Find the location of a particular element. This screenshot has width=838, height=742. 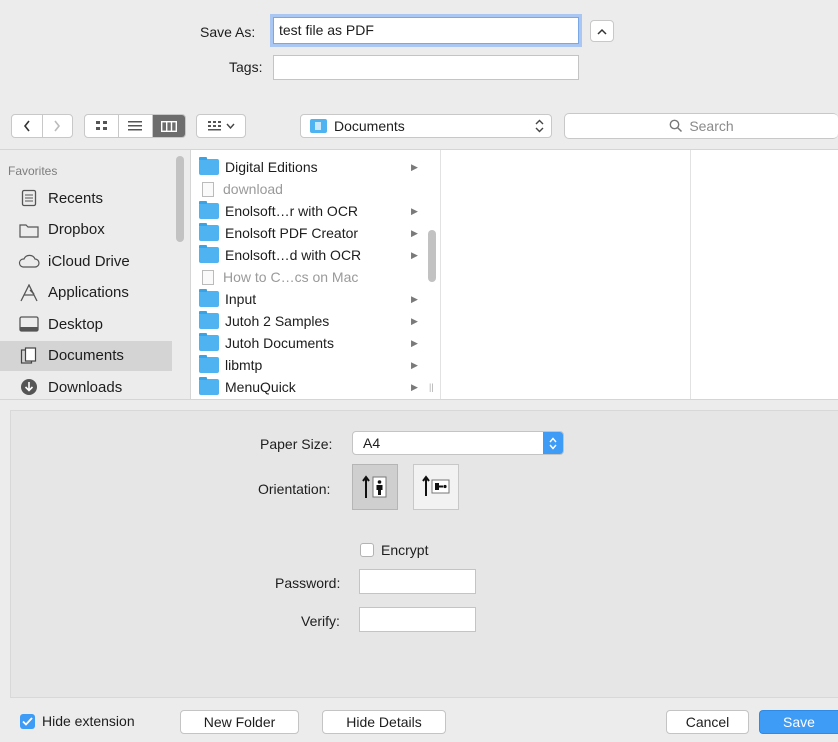

search-field: Search is located at coordinates (701, 126).